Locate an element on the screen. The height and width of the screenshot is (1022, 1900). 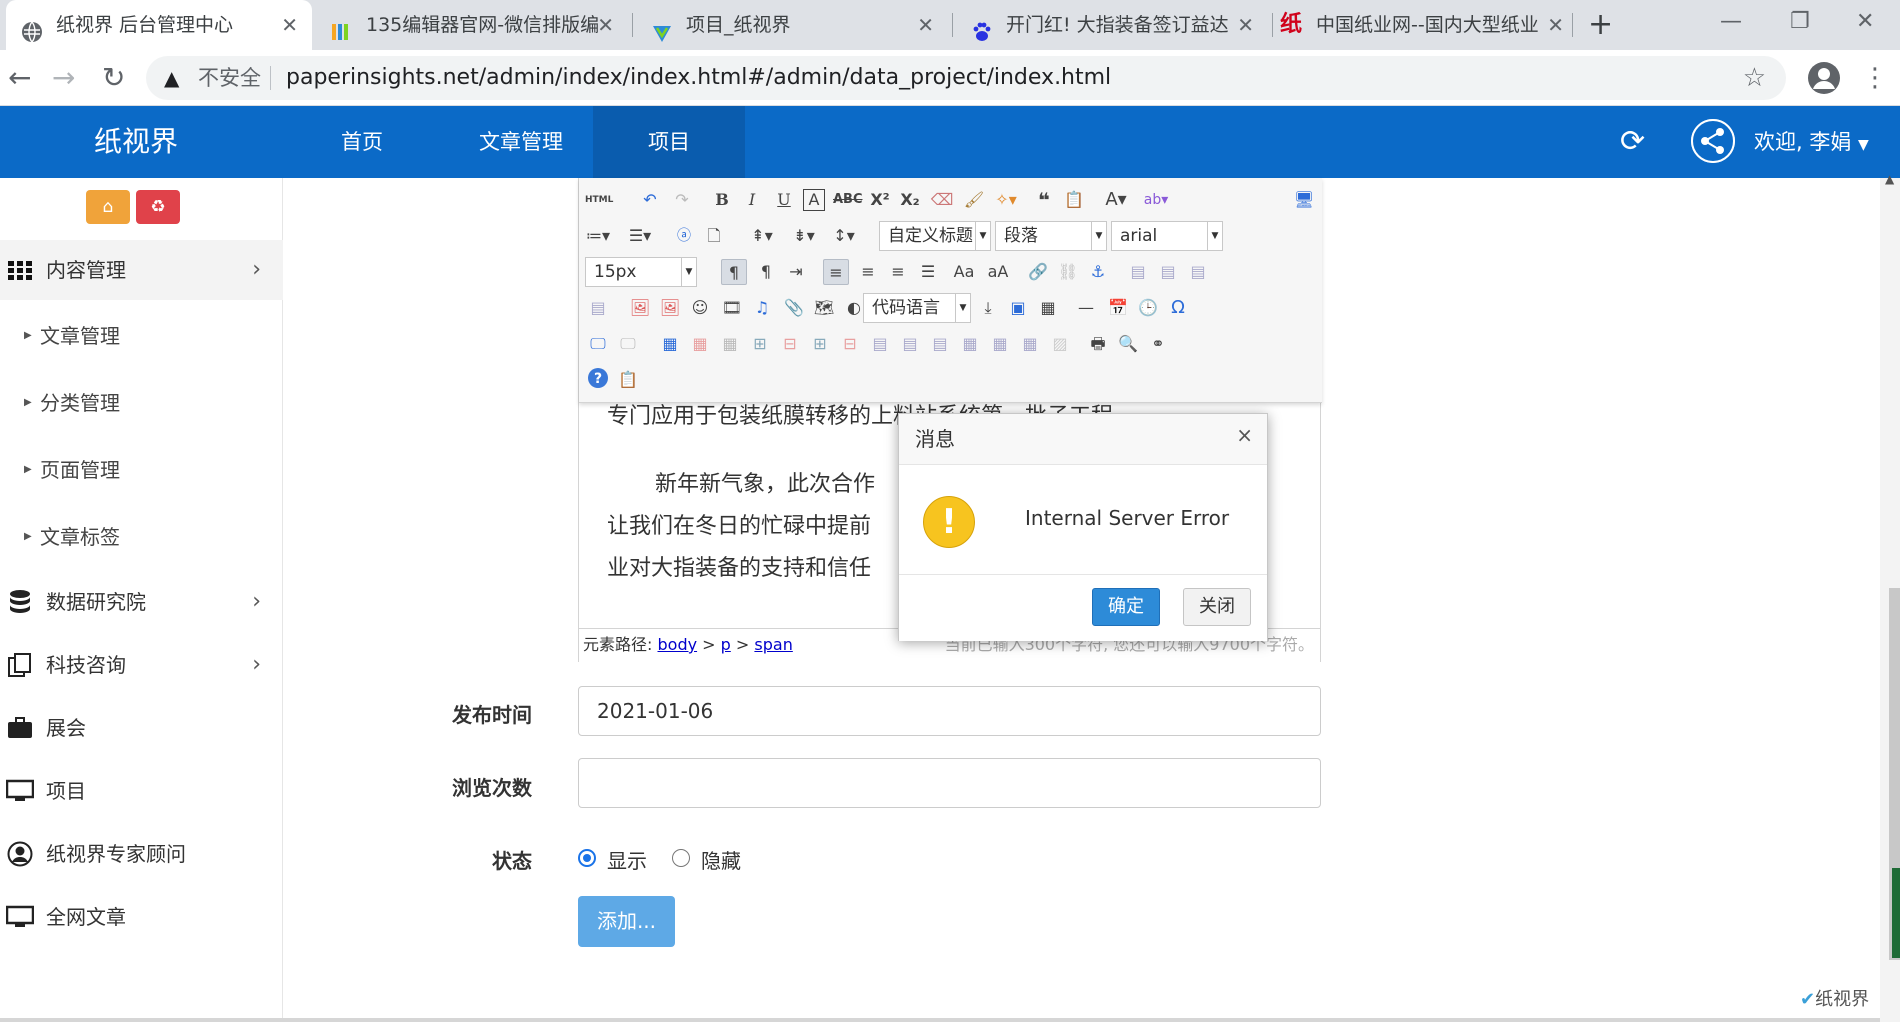
close-icon: × is located at coordinates (1244, 435).